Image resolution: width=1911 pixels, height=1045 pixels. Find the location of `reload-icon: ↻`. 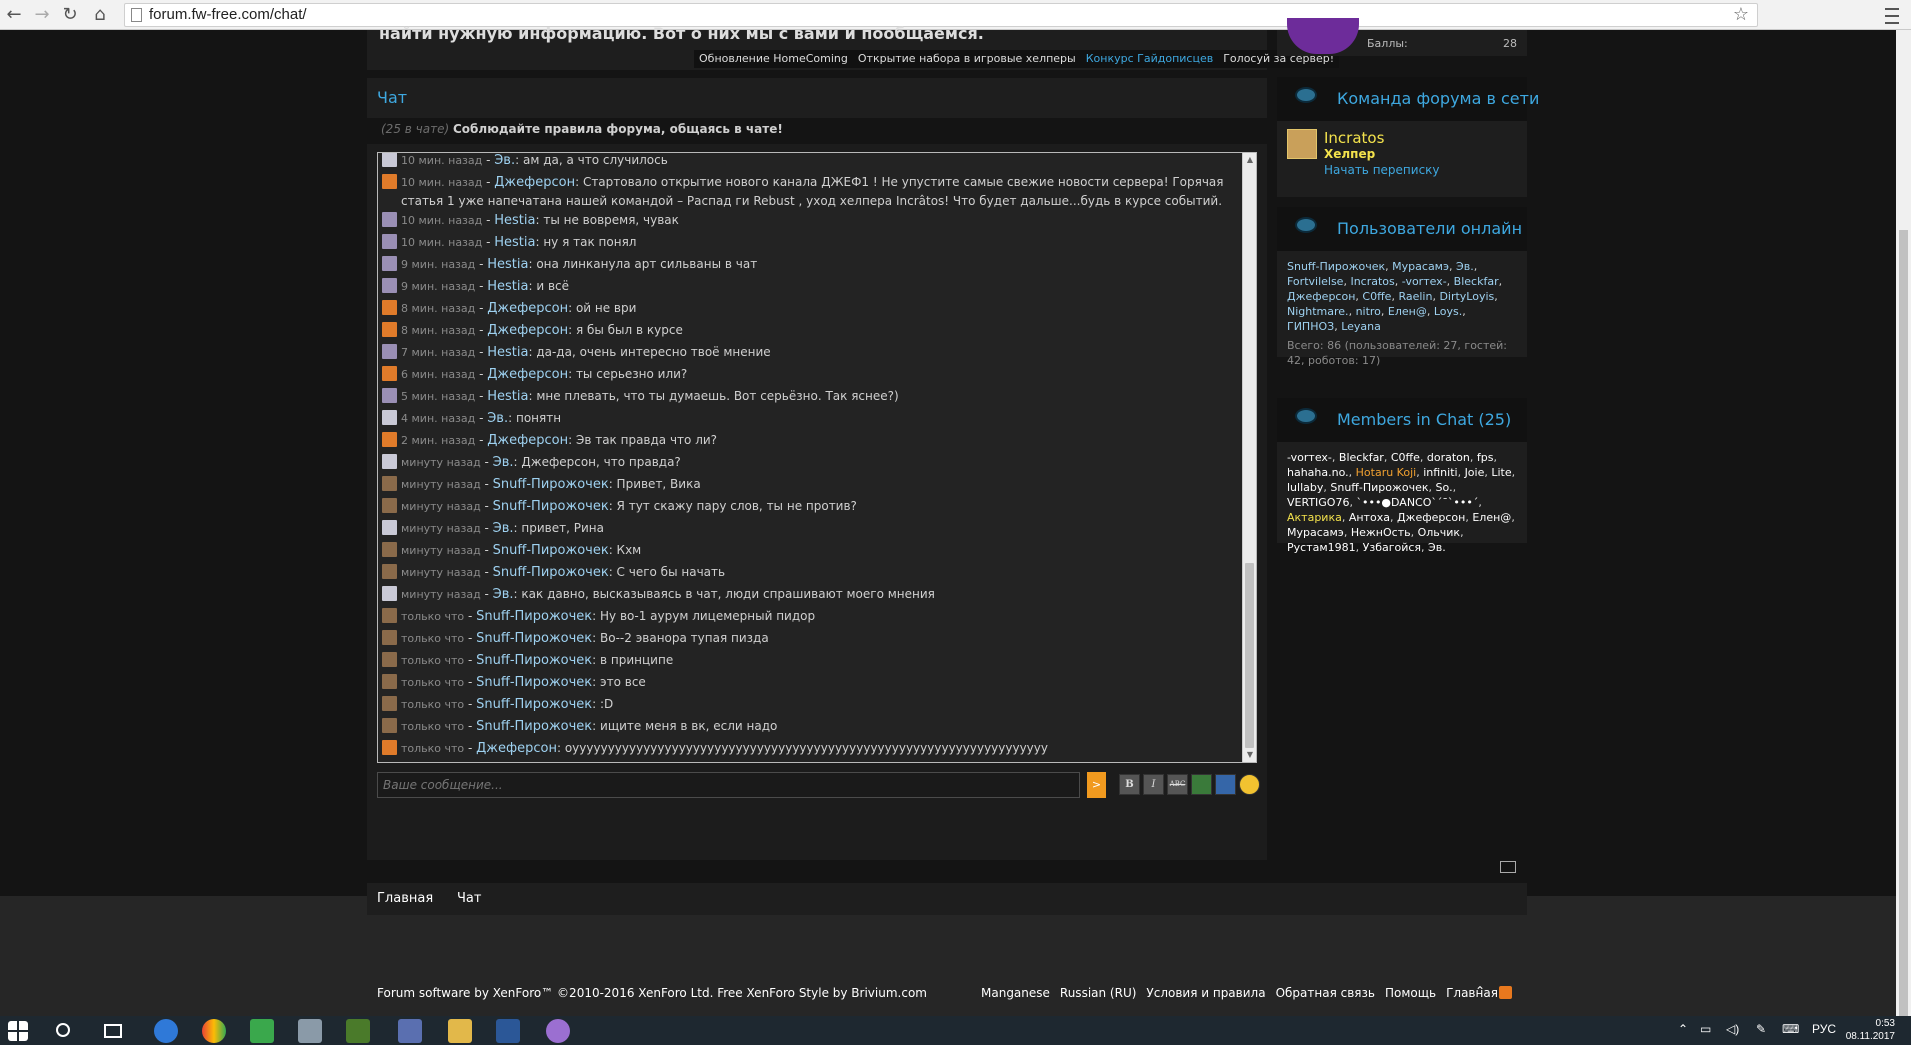

reload-icon: ↻ is located at coordinates (70, 15).